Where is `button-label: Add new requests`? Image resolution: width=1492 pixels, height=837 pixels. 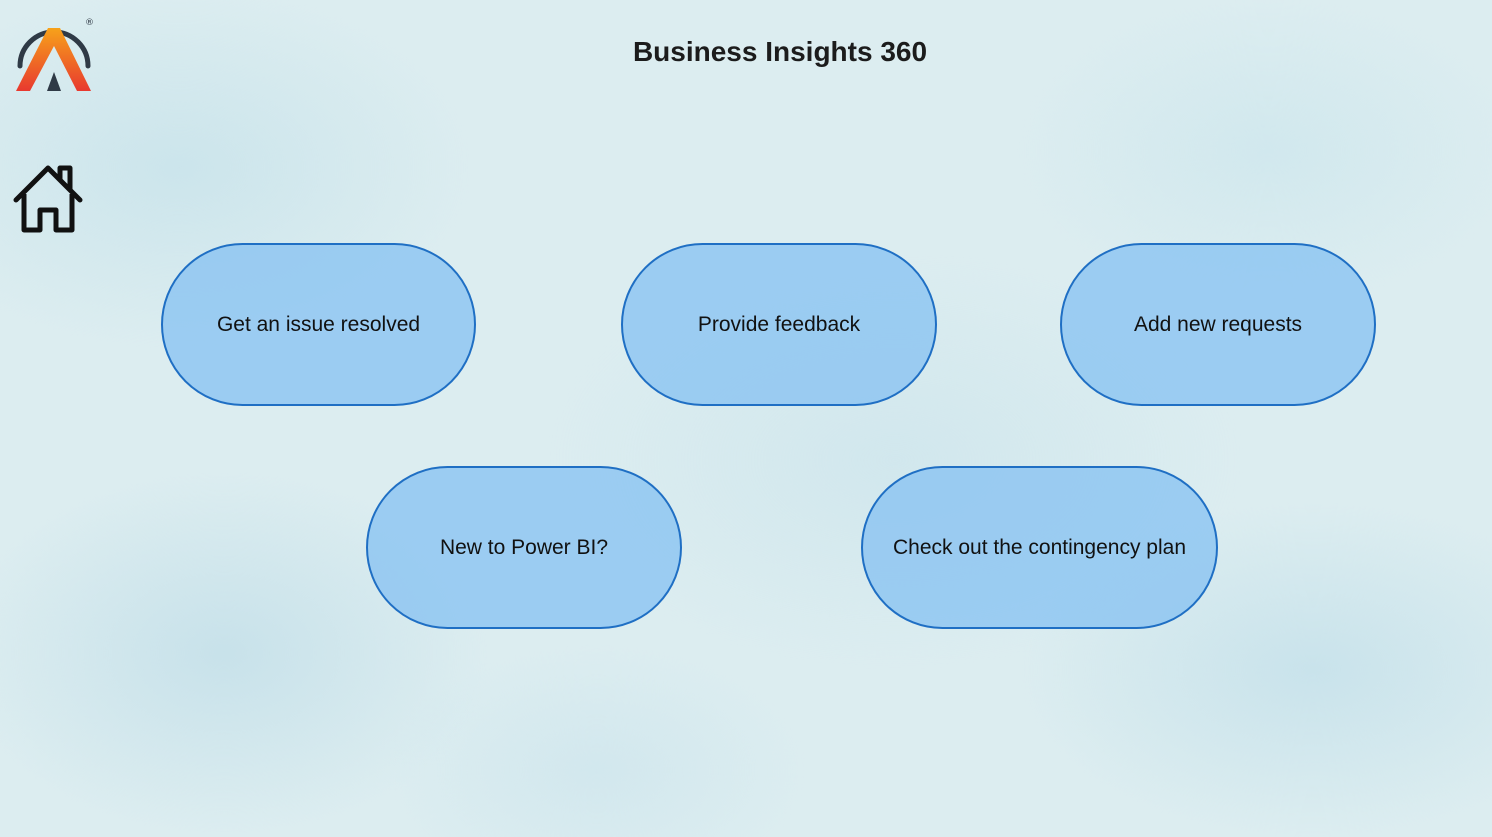
button-label: Add new requests is located at coordinates (1218, 324).